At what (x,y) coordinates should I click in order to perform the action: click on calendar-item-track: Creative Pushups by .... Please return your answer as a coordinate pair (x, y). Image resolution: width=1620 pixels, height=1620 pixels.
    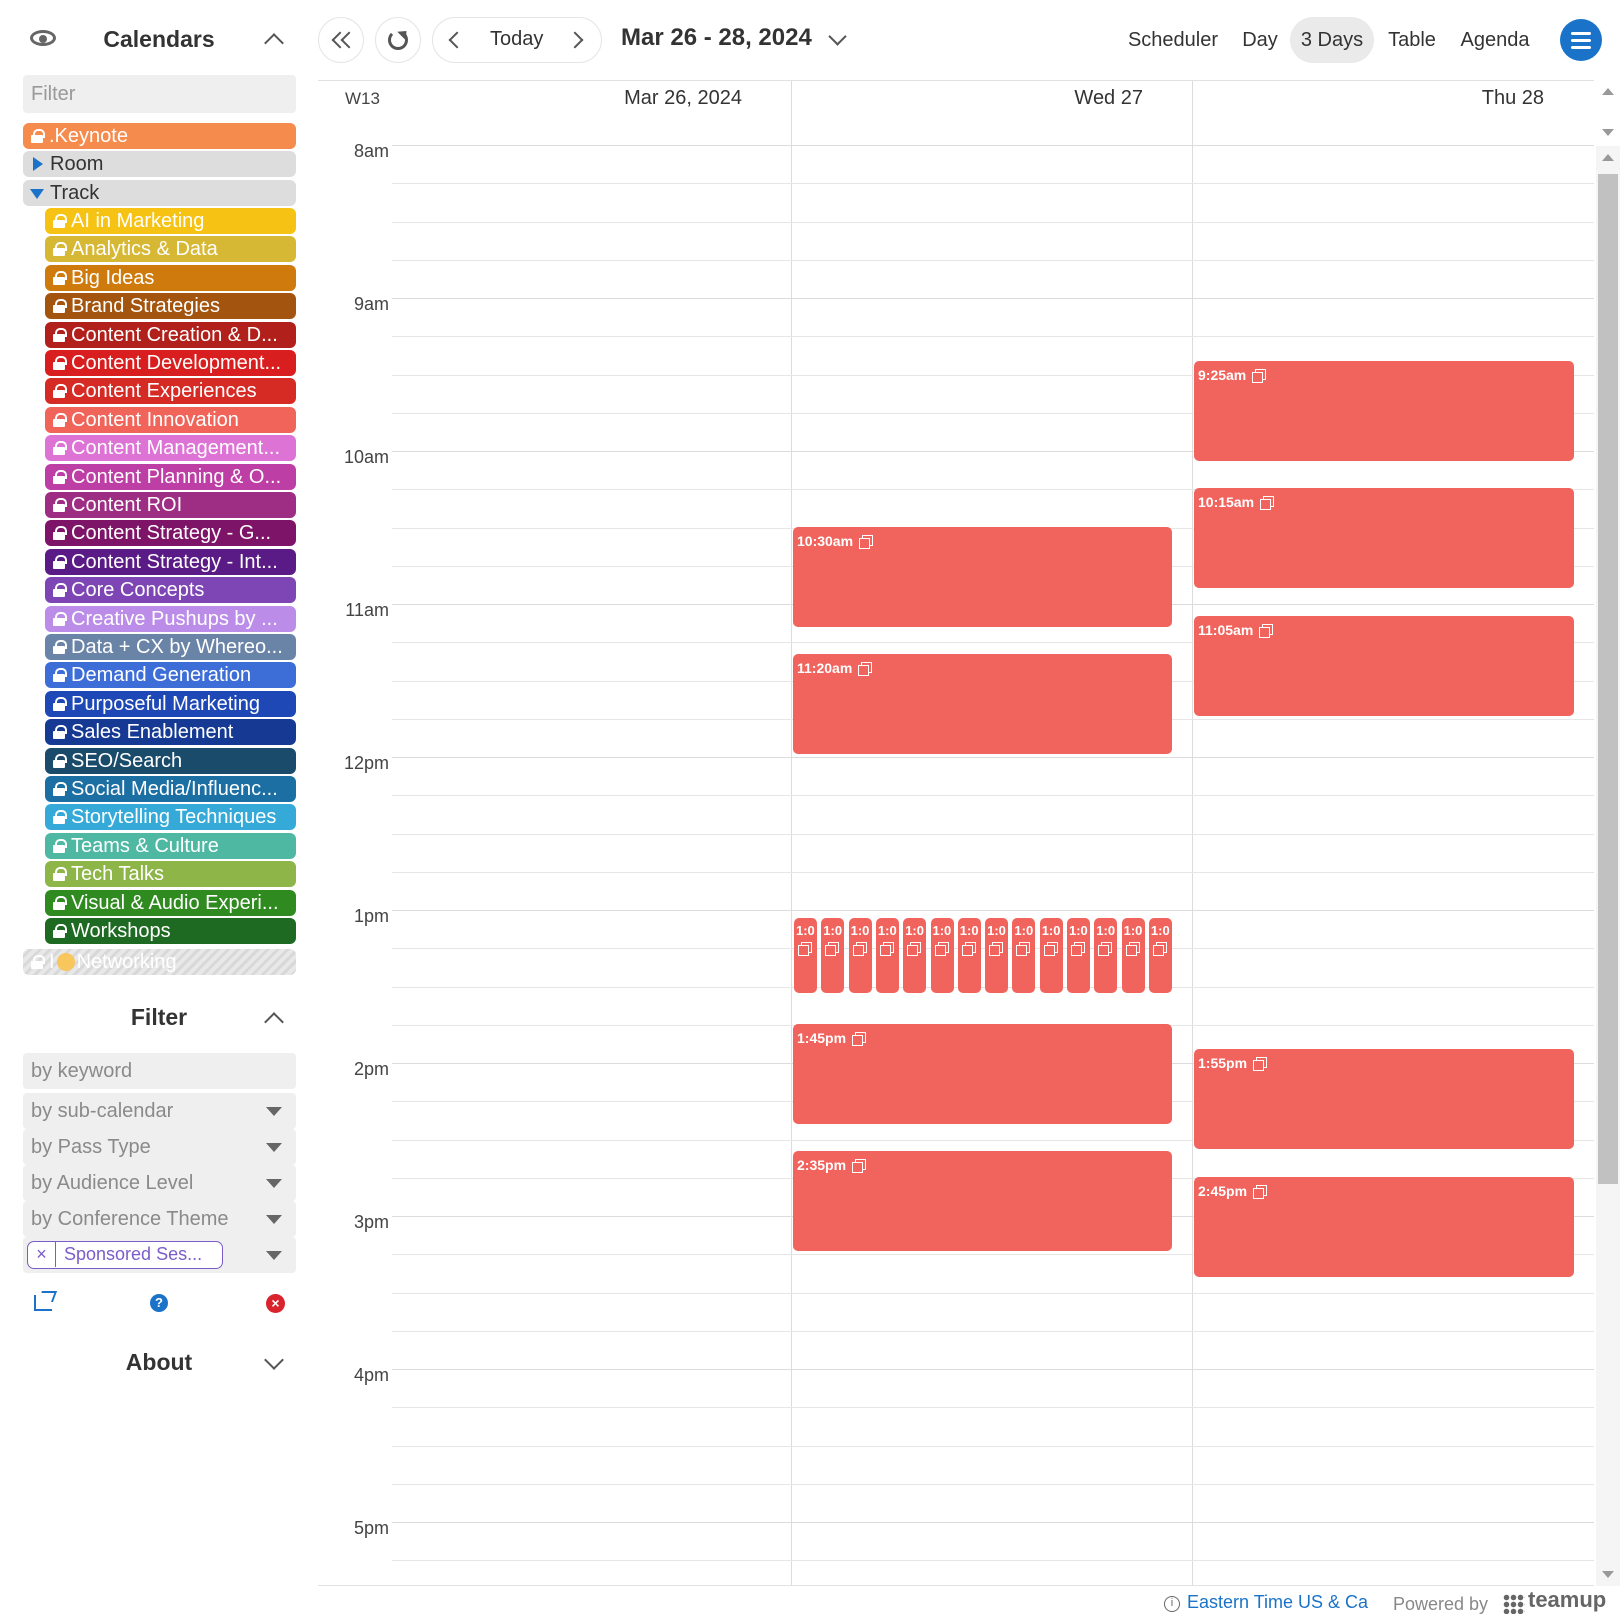
    Looking at the image, I should click on (170, 618).